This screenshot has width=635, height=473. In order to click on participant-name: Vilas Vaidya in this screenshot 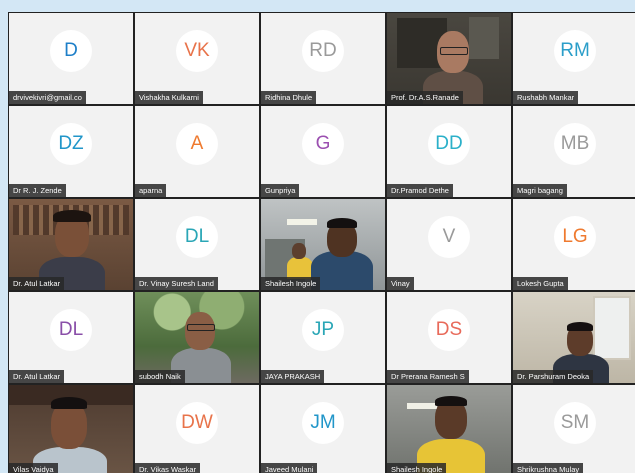, I will do `click(33, 468)`.